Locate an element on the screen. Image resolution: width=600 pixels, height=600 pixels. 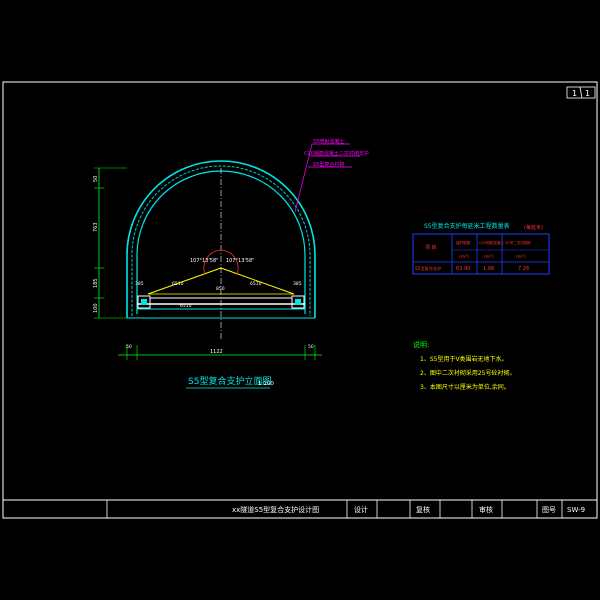
sheet-number-box: 1 1 is located at coordinates (581, 92).